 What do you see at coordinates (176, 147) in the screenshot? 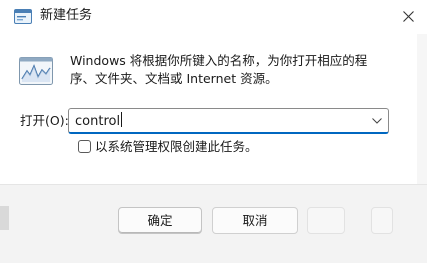
I see `admin-checkbox-label: 以系统管理权限创建此任务。` at bounding box center [176, 147].